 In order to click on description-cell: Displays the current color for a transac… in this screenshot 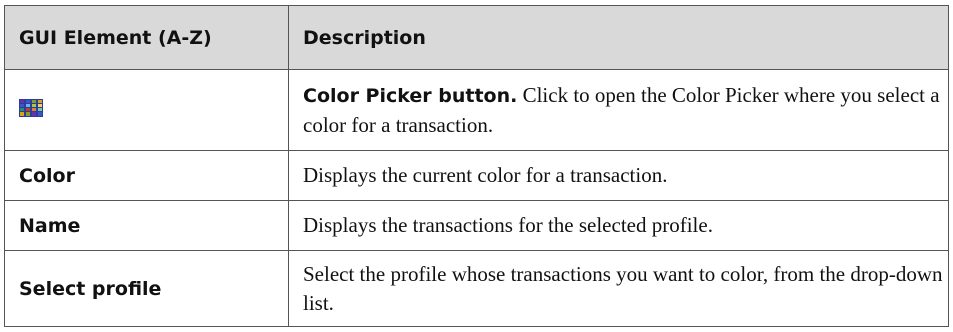, I will do `click(618, 175)`.